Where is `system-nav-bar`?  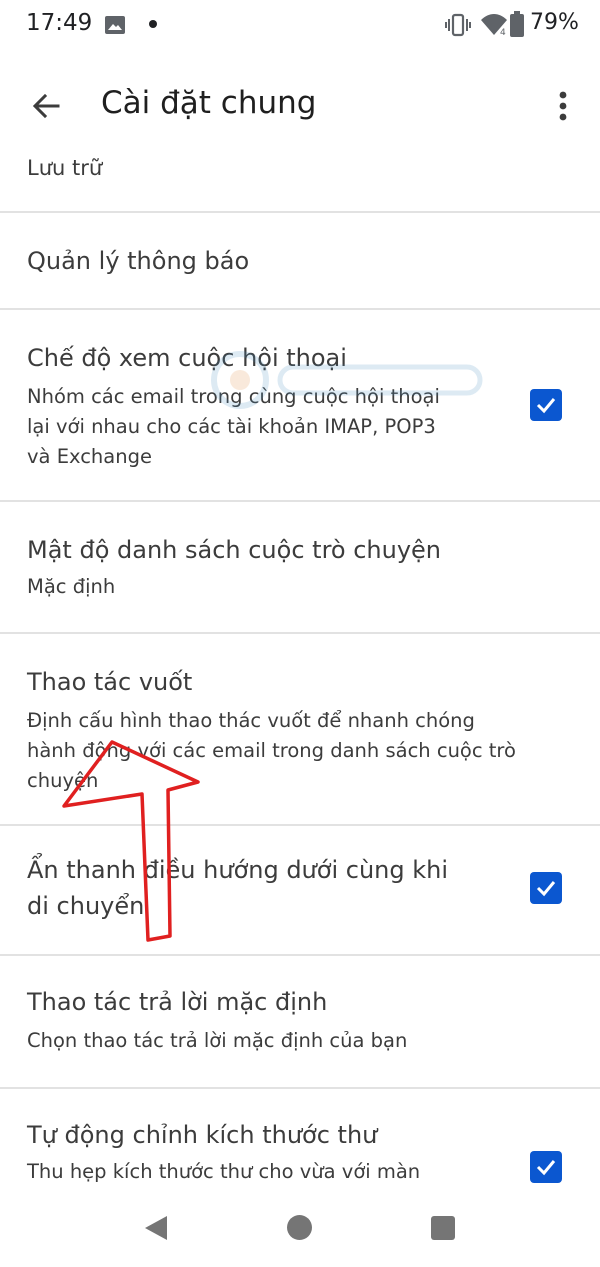
system-nav-bar is located at coordinates (300, 1228).